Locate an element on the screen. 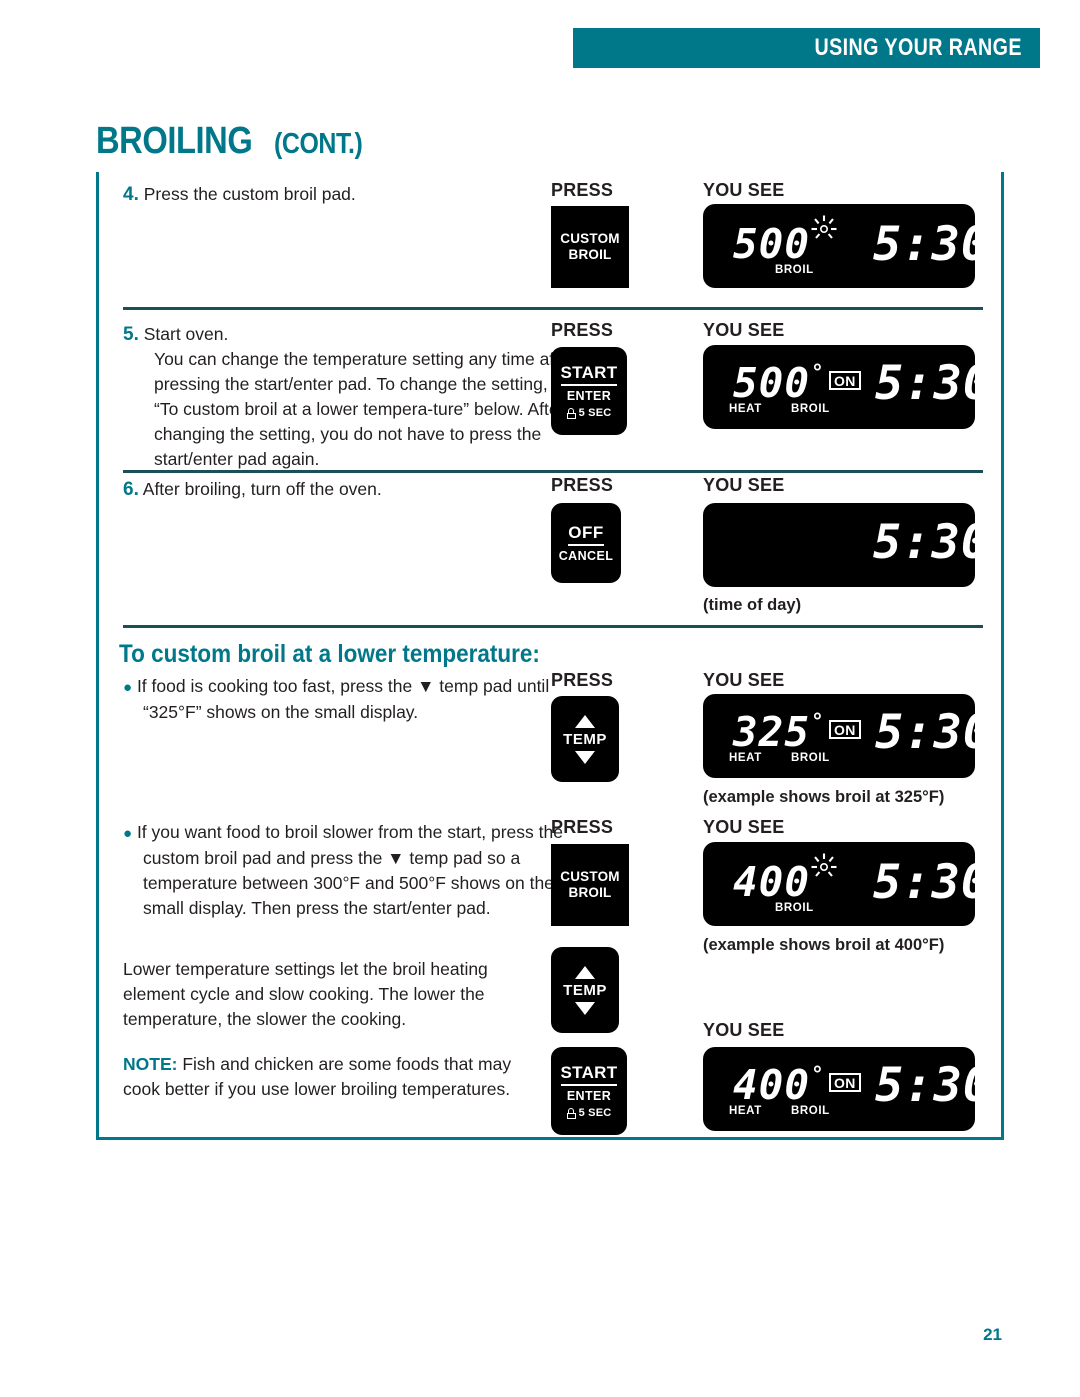 The height and width of the screenshot is (1397, 1080). start-pad-sub-label: ENTER is located at coordinates (589, 396).